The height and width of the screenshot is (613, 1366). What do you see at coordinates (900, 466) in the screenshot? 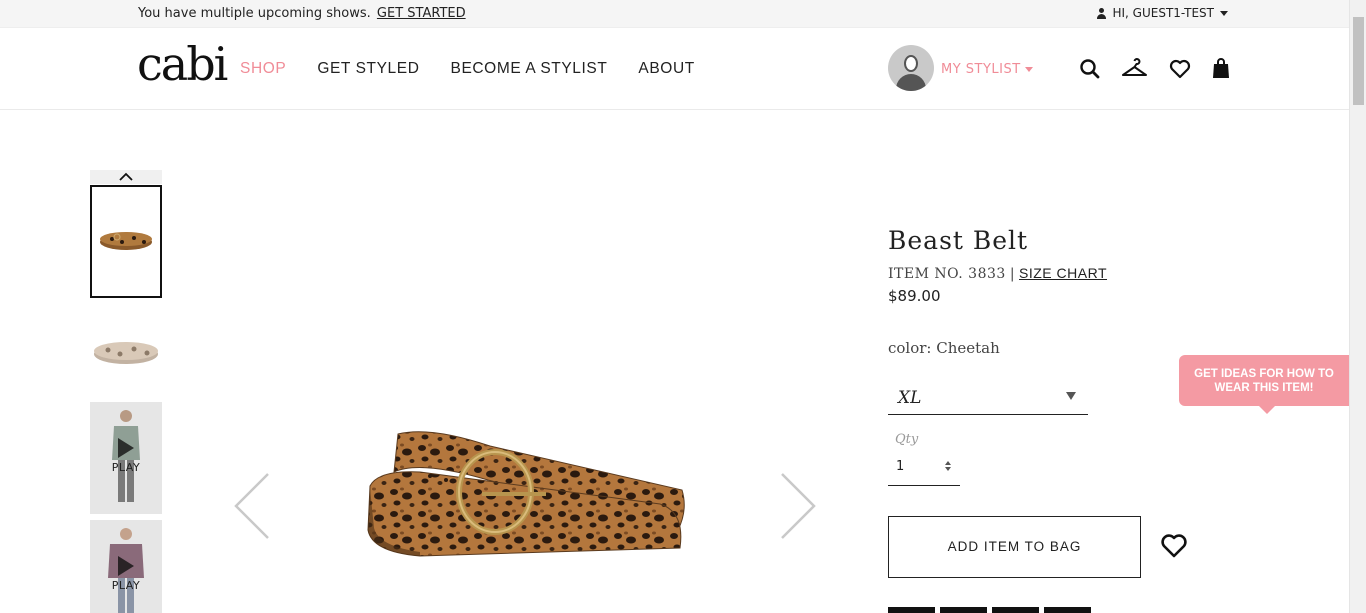
I see `qty-value: 1` at bounding box center [900, 466].